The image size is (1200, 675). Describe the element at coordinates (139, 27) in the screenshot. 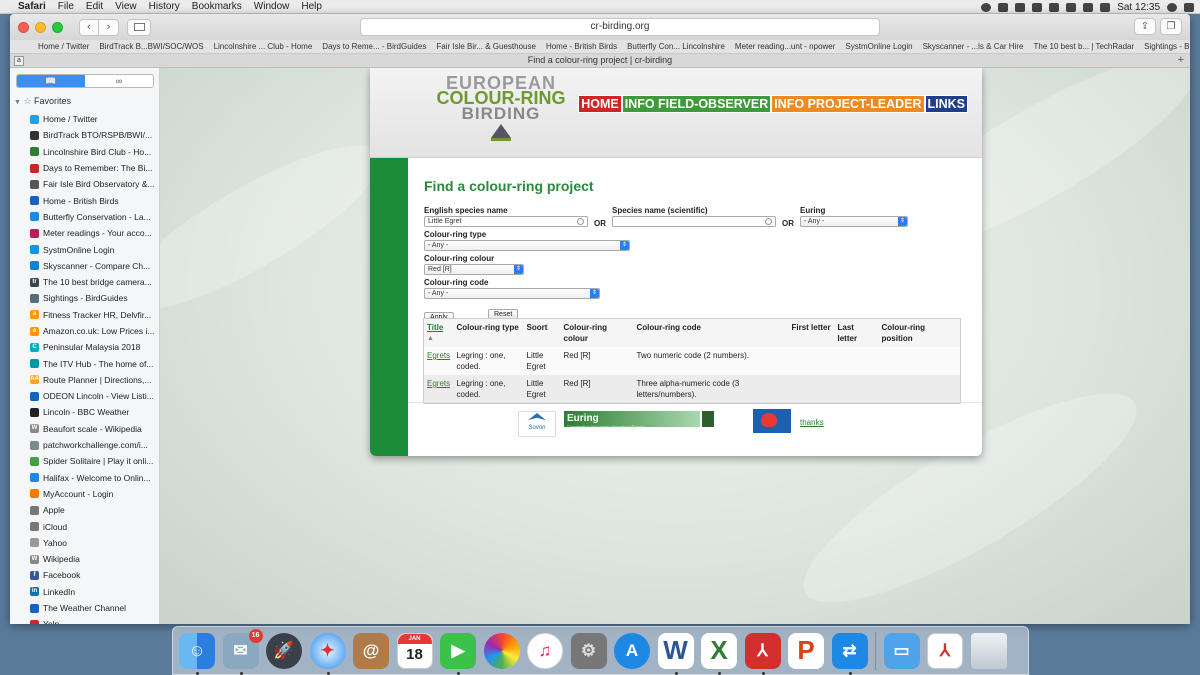

I see `sidebar-toggle-button` at that location.